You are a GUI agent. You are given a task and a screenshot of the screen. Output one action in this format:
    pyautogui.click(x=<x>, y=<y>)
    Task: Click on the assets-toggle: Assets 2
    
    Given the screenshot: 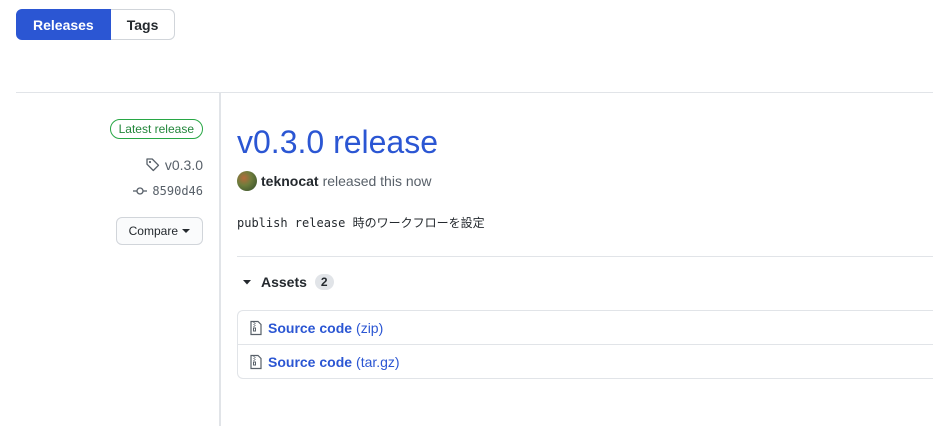 What is the action you would take?
    pyautogui.click(x=287, y=282)
    